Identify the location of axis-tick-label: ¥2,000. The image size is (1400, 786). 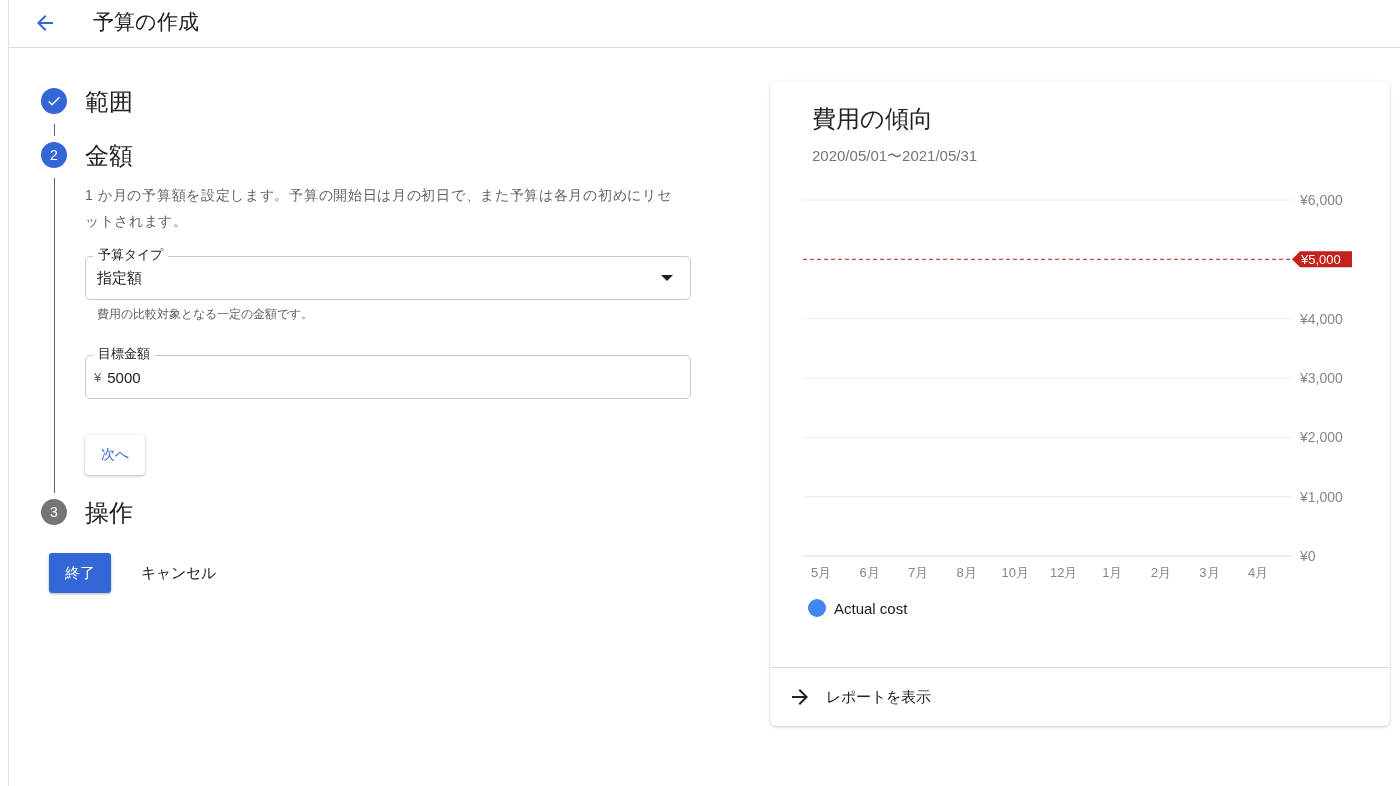
(1321, 437).